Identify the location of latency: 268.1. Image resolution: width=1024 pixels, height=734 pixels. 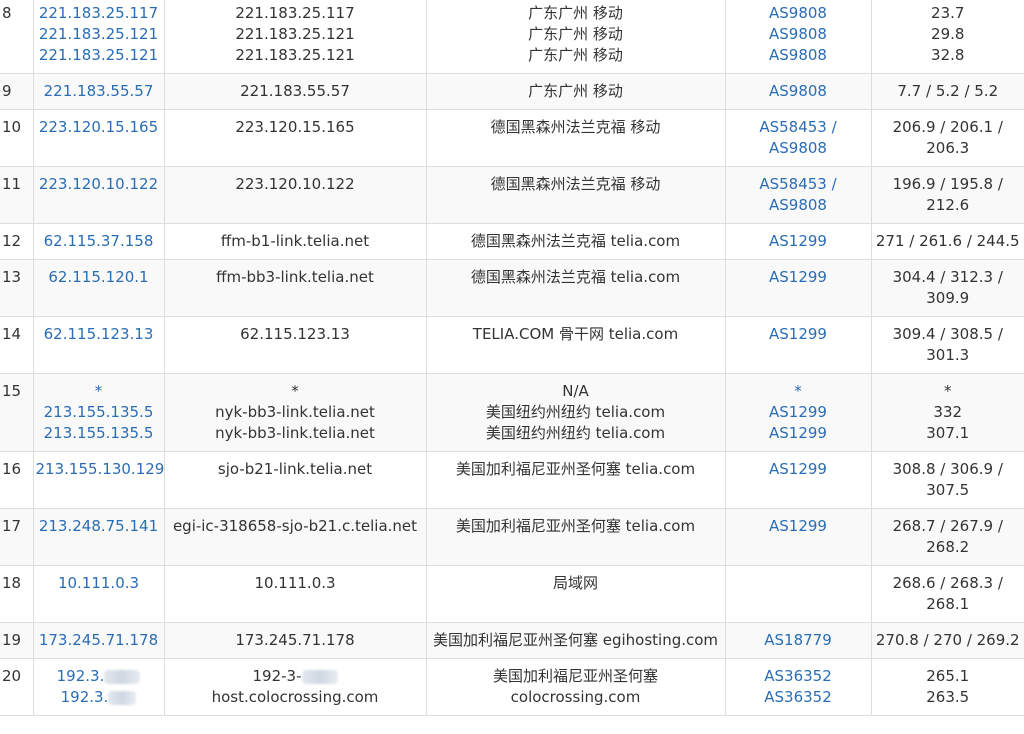
(948, 604).